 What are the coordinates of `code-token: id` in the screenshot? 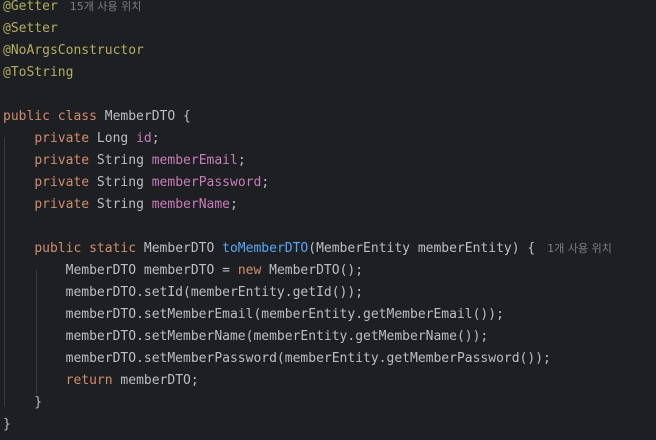 It's located at (144, 138).